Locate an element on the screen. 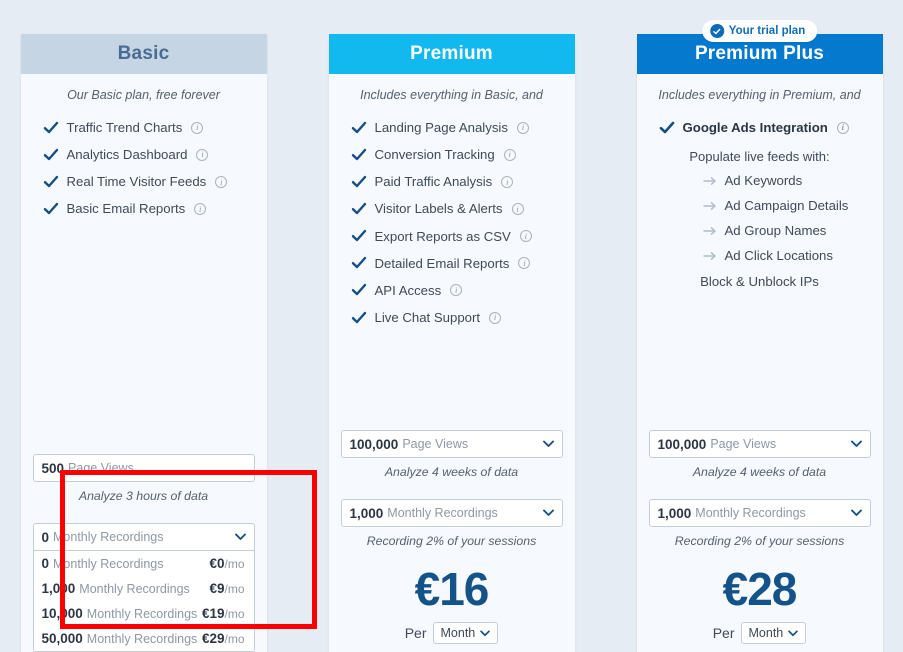 The width and height of the screenshot is (903, 652). page-views-amount: 500 is located at coordinates (53, 468).